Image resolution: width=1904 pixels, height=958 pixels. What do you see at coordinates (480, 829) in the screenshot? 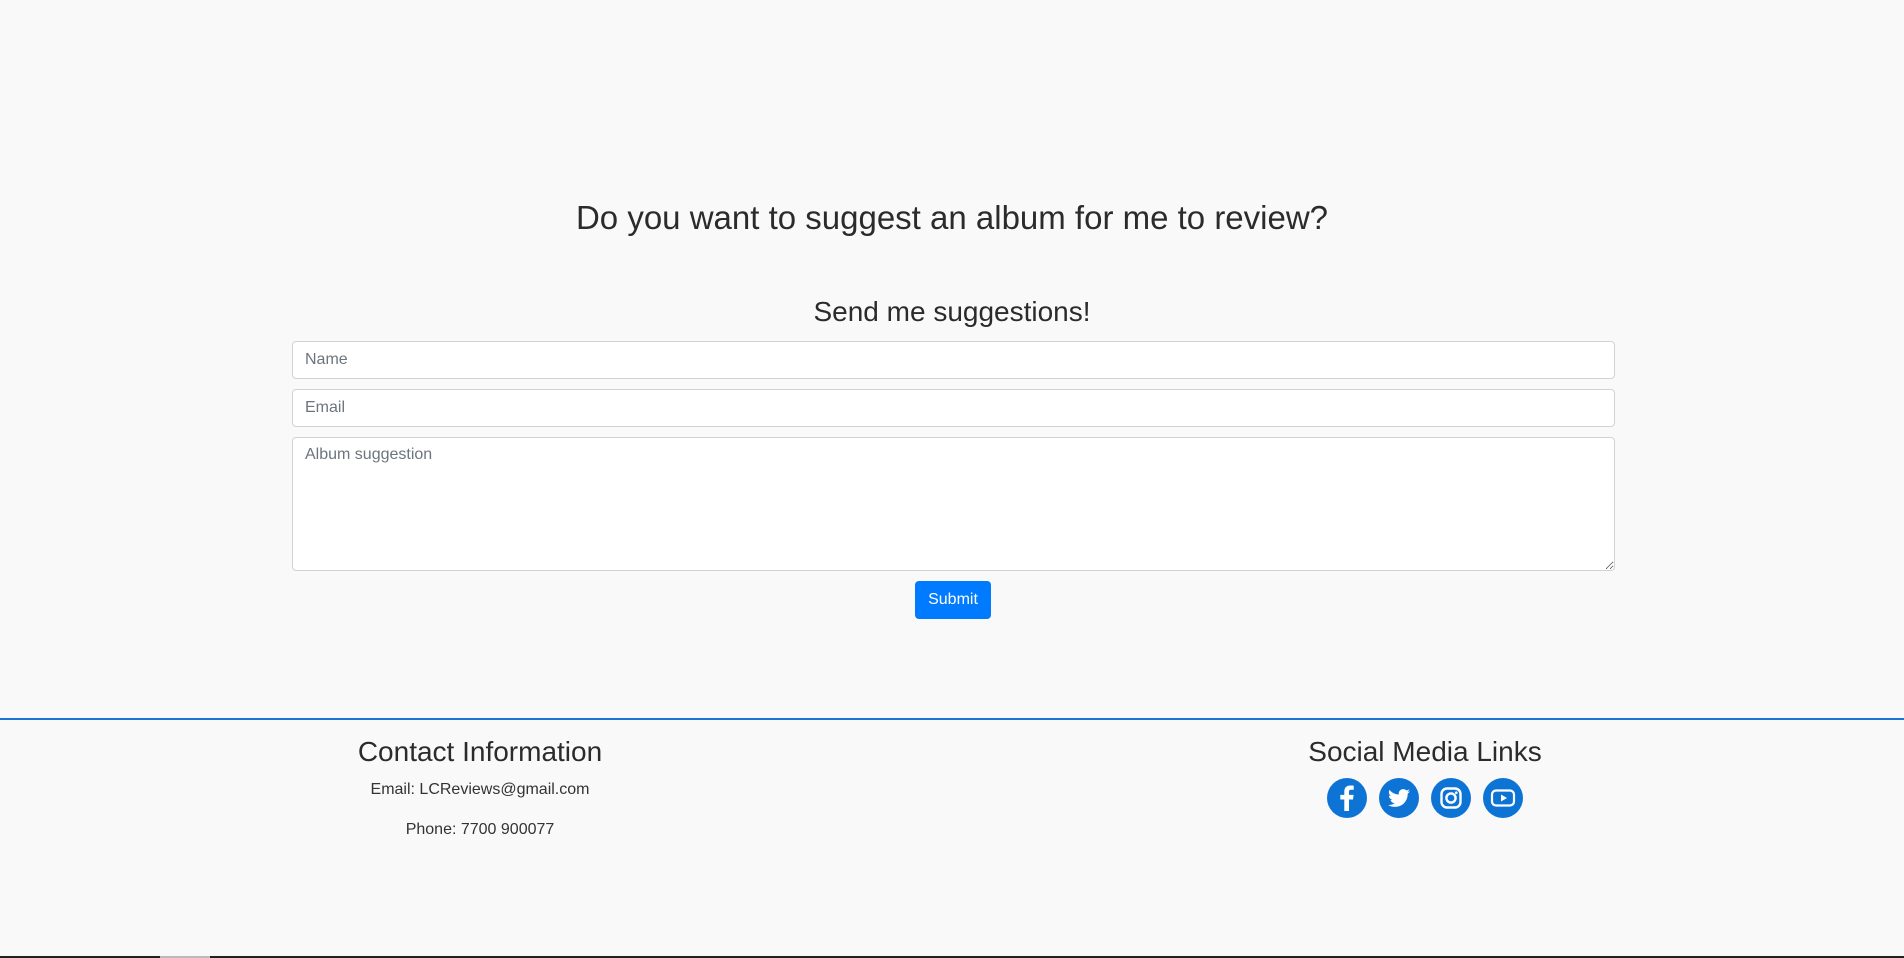
I see `contact-phone: Phone: 7700 900077` at bounding box center [480, 829].